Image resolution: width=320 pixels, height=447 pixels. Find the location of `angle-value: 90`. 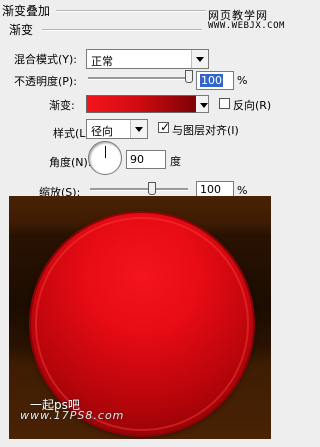

angle-value: 90 is located at coordinates (137, 159).